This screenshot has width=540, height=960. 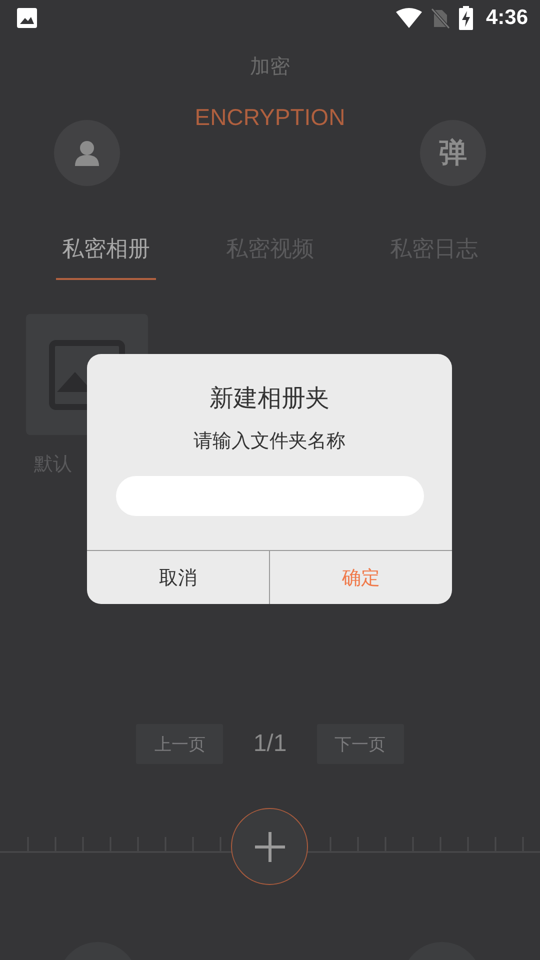 What do you see at coordinates (270, 846) in the screenshot?
I see `plus-icon` at bounding box center [270, 846].